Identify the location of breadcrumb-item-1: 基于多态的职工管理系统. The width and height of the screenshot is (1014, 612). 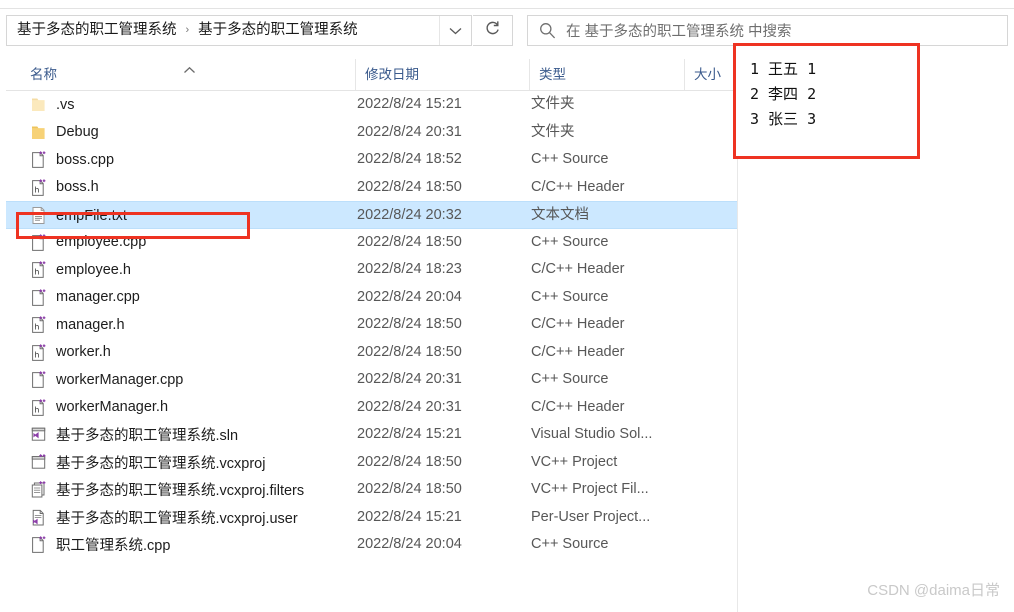
(97, 30).